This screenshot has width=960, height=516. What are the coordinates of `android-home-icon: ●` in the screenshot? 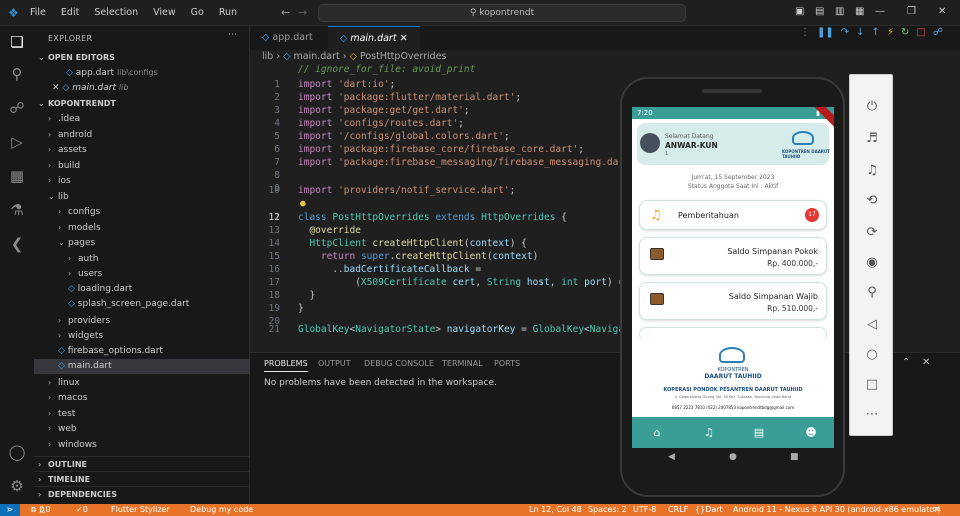 It's located at (733, 457).